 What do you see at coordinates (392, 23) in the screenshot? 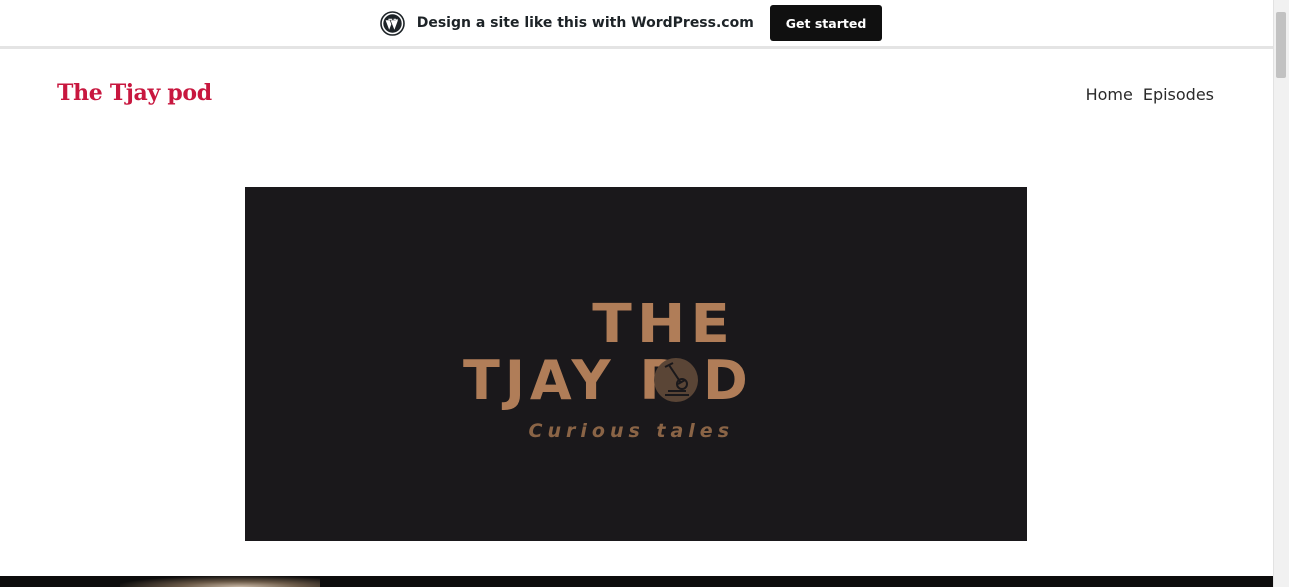
I see `wordpress-logo-icon` at bounding box center [392, 23].